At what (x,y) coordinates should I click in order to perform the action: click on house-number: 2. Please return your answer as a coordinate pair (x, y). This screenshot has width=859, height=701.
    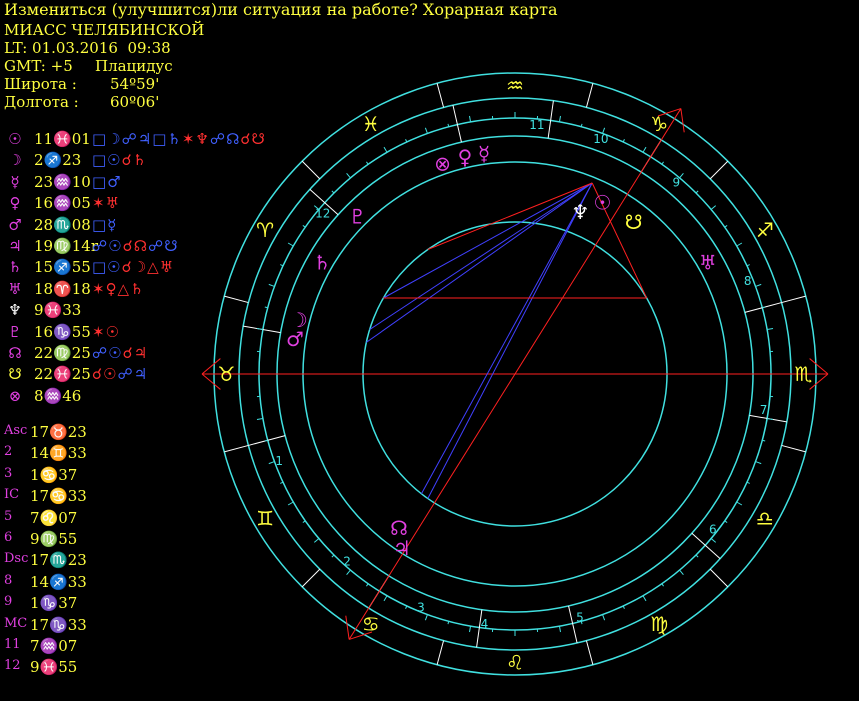
    Looking at the image, I should click on (347, 562).